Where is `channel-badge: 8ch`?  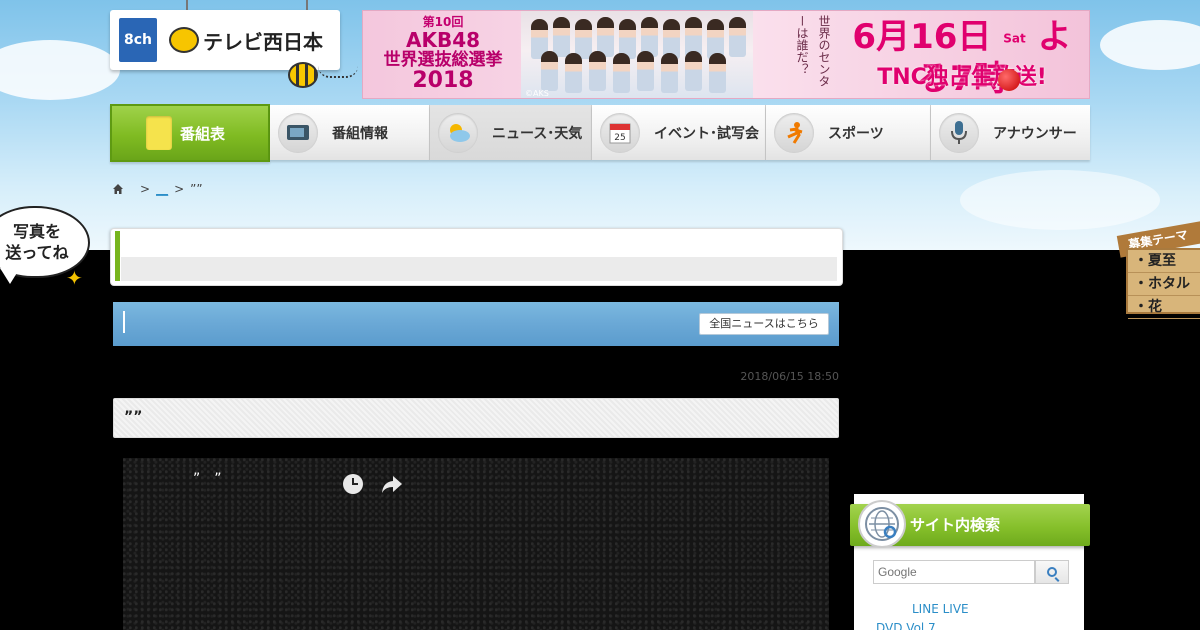 channel-badge: 8ch is located at coordinates (138, 40).